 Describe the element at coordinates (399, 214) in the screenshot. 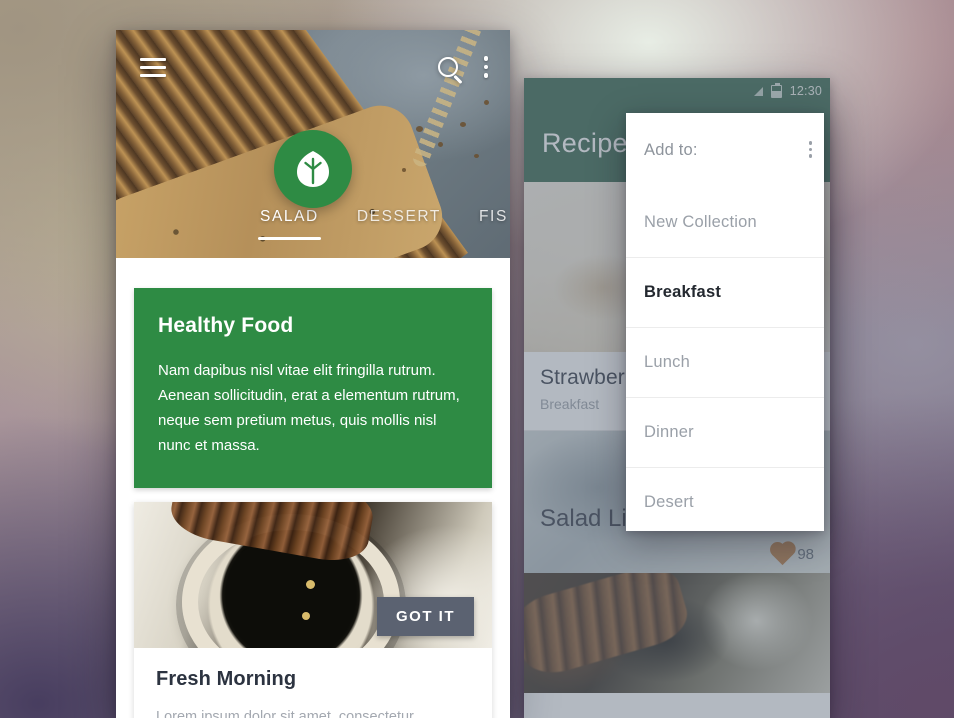

I see `tab-dessert: DESSERT` at that location.